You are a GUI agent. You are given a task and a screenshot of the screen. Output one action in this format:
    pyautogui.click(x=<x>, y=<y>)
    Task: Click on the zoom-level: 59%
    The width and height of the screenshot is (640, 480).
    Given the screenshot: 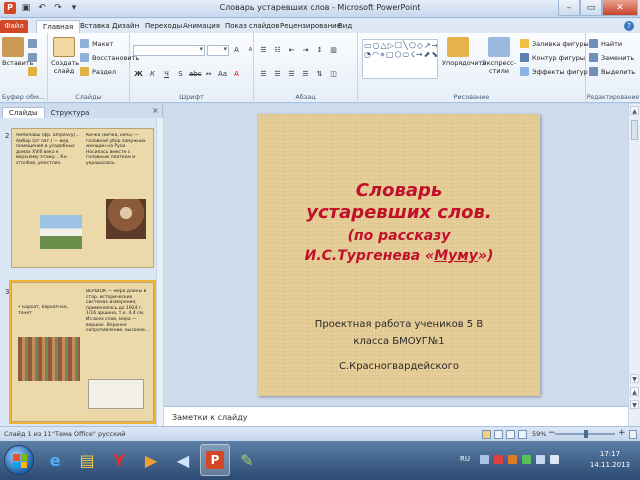 What is the action you would take?
    pyautogui.click(x=539, y=434)
    